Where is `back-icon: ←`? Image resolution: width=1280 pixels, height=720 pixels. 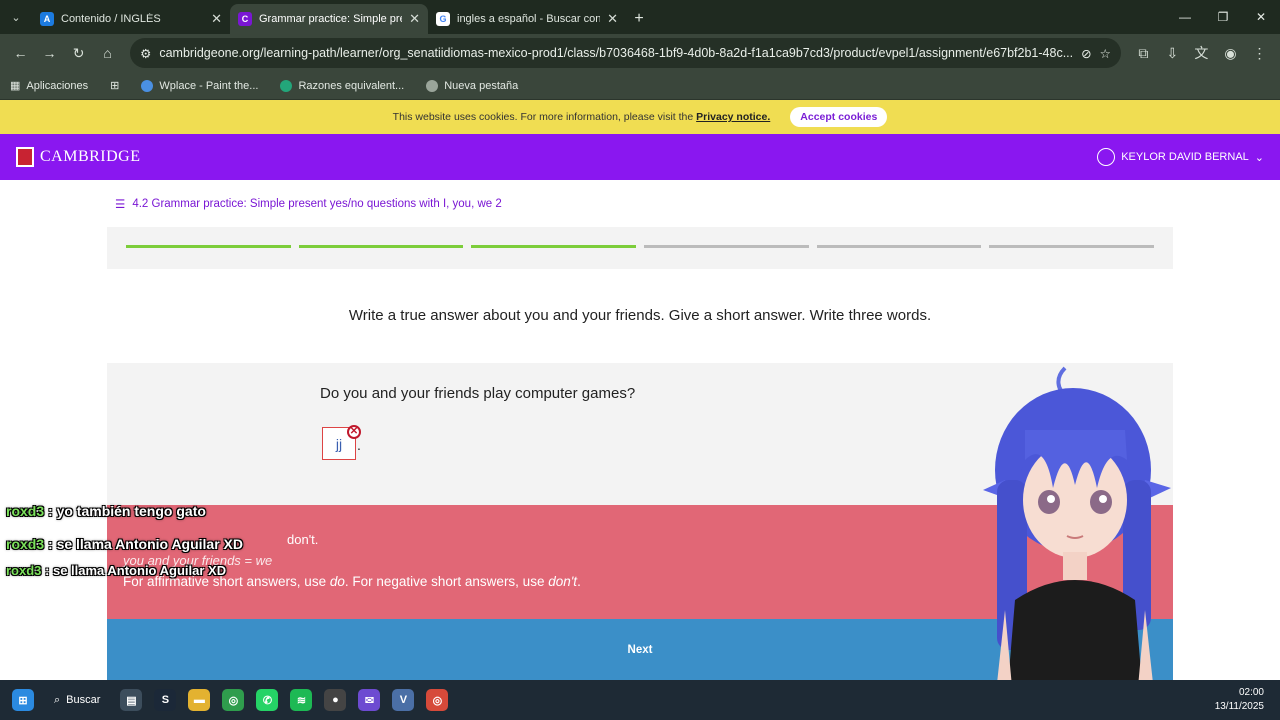
back-icon: ← is located at coordinates (20, 53).